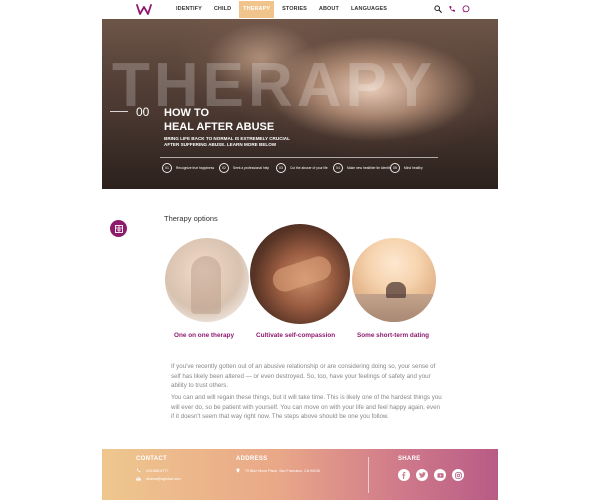 The height and width of the screenshot is (500, 600). What do you see at coordinates (224, 168) in the screenshot?
I see `hero-step-number: 02` at bounding box center [224, 168].